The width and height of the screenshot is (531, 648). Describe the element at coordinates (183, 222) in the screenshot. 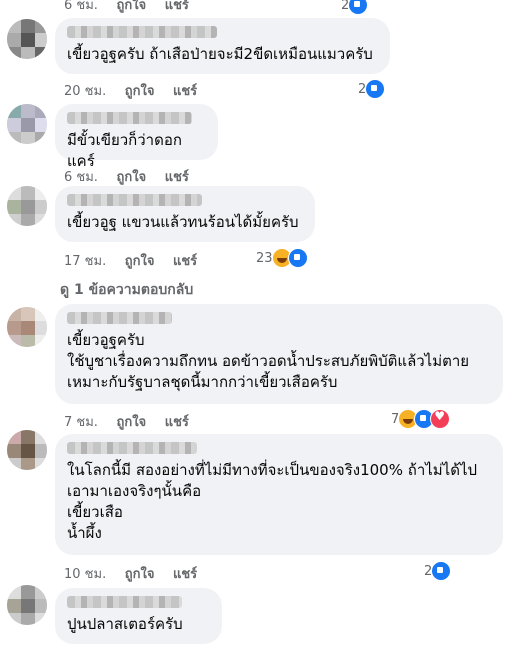

I see `comment-text: เขี้ยวอูฐ แขวนแล้วทนร้อนได้มั้ยครับ` at that location.